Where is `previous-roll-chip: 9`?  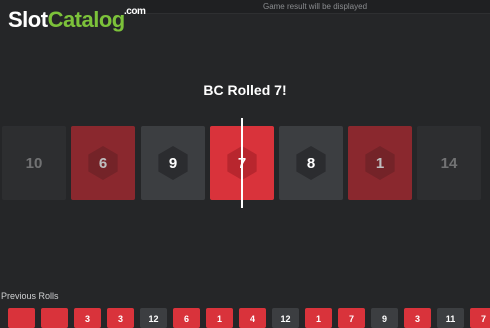 previous-roll-chip: 9 is located at coordinates (384, 318).